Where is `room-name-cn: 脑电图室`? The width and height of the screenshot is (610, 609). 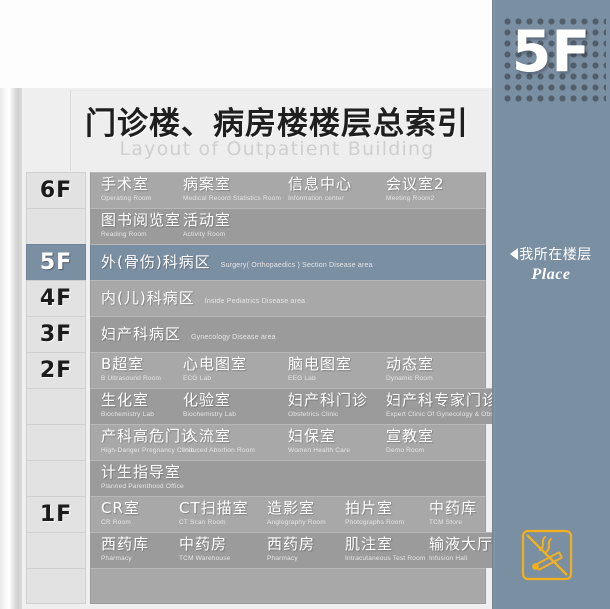
room-name-cn: 脑电图室 is located at coordinates (320, 364).